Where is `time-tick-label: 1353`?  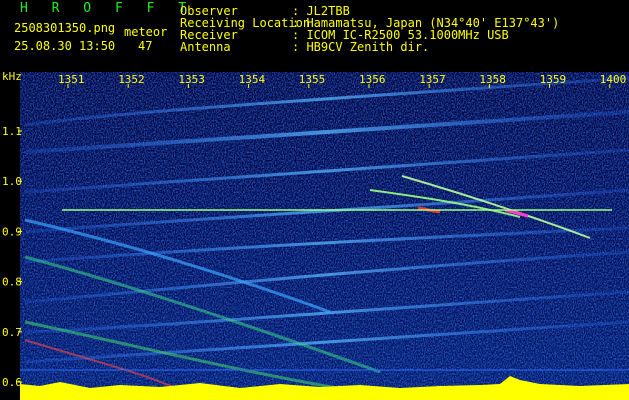
time-tick-label: 1353 is located at coordinates (191, 79).